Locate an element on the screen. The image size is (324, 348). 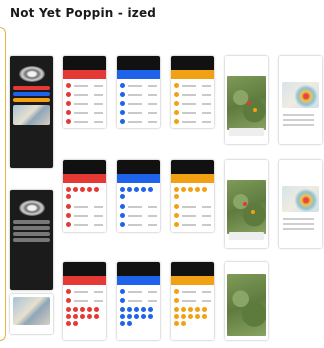
screen-red-grid is located at coordinates (84, 196).